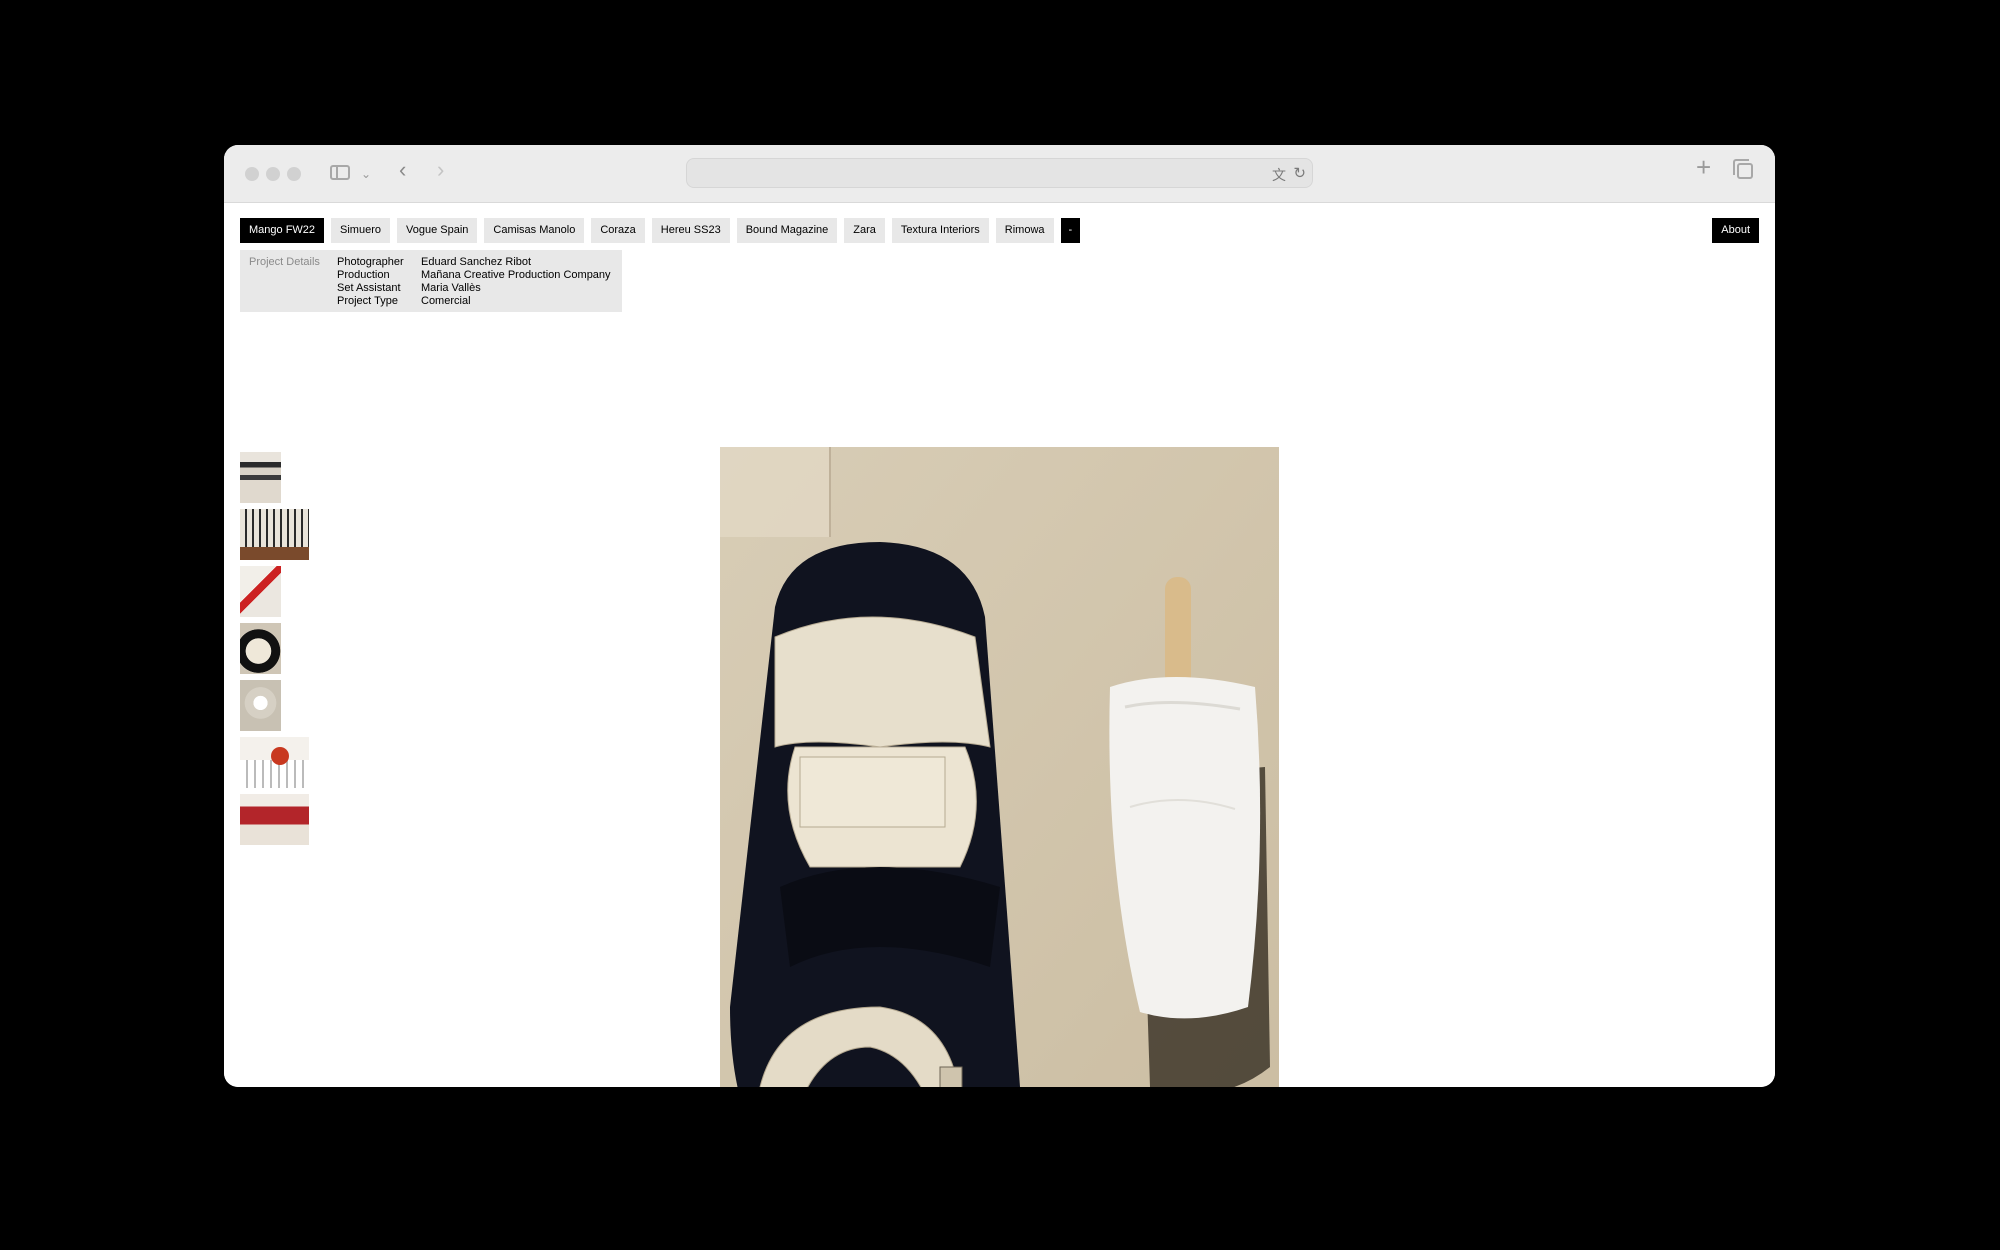 This screenshot has height=1250, width=2000. Describe the element at coordinates (516, 275) in the screenshot. I see `details-value: Mañana Creative Production Company` at that location.